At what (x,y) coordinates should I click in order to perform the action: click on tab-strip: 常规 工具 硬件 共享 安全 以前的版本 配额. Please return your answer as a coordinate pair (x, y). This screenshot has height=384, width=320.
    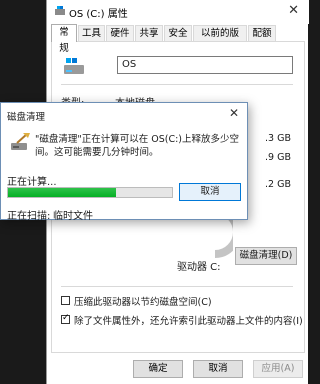
    Looking at the image, I should click on (178, 39).